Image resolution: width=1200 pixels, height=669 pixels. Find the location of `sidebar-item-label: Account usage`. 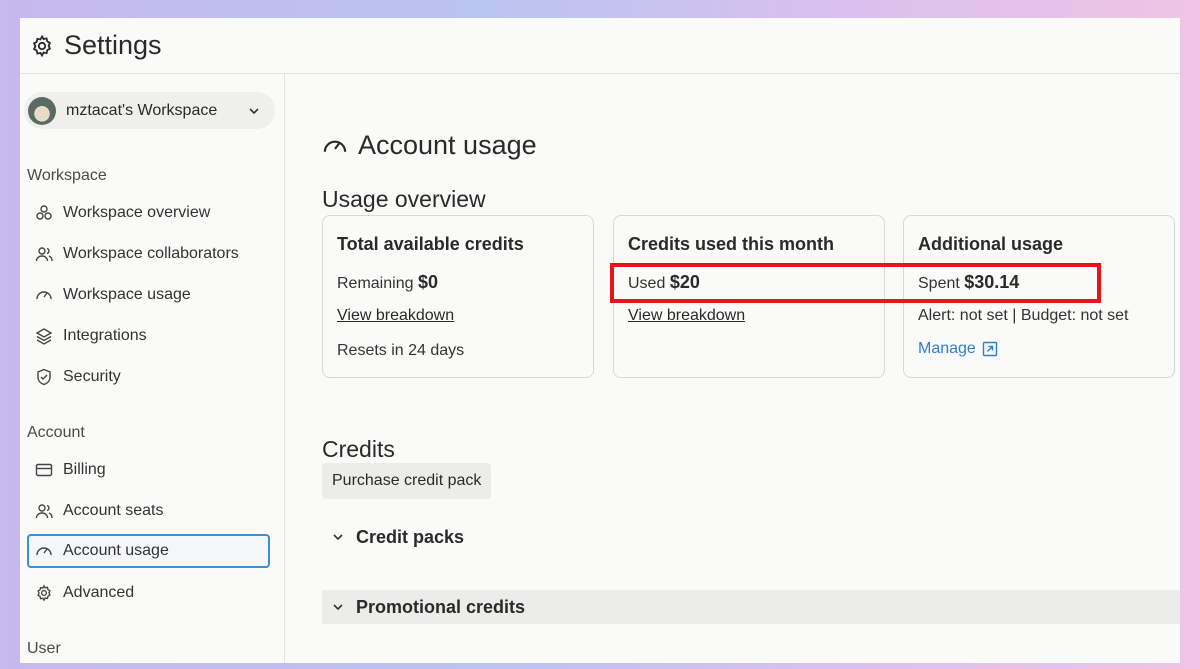

sidebar-item-label: Account usage is located at coordinates (116, 550).